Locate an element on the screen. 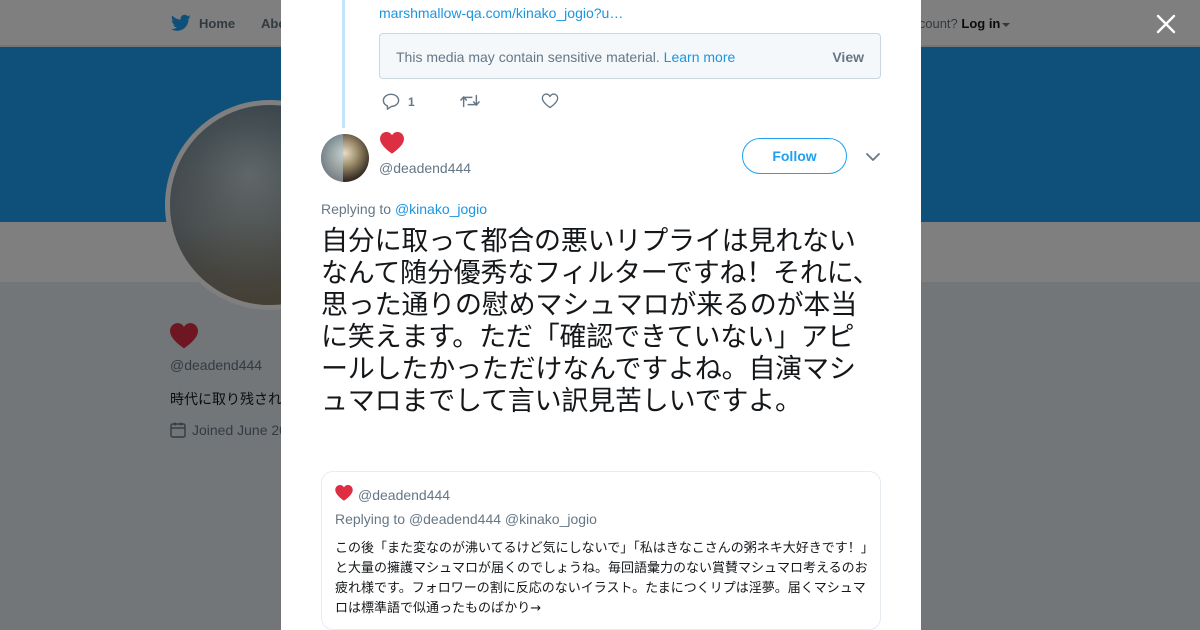 This screenshot has height=630, width=1200. quoted-replying-mentions: @deadend444 @kinako_jogio is located at coordinates (502, 519).